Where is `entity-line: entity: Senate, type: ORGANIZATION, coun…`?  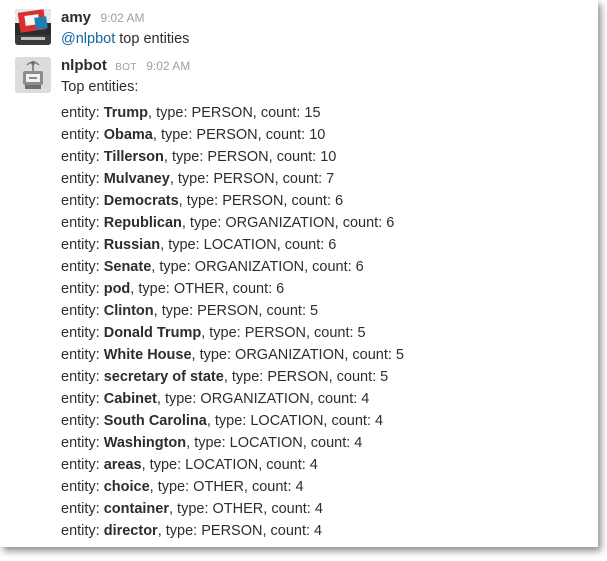 entity-line: entity: Senate, type: ORGANIZATION, coun… is located at coordinates (326, 267).